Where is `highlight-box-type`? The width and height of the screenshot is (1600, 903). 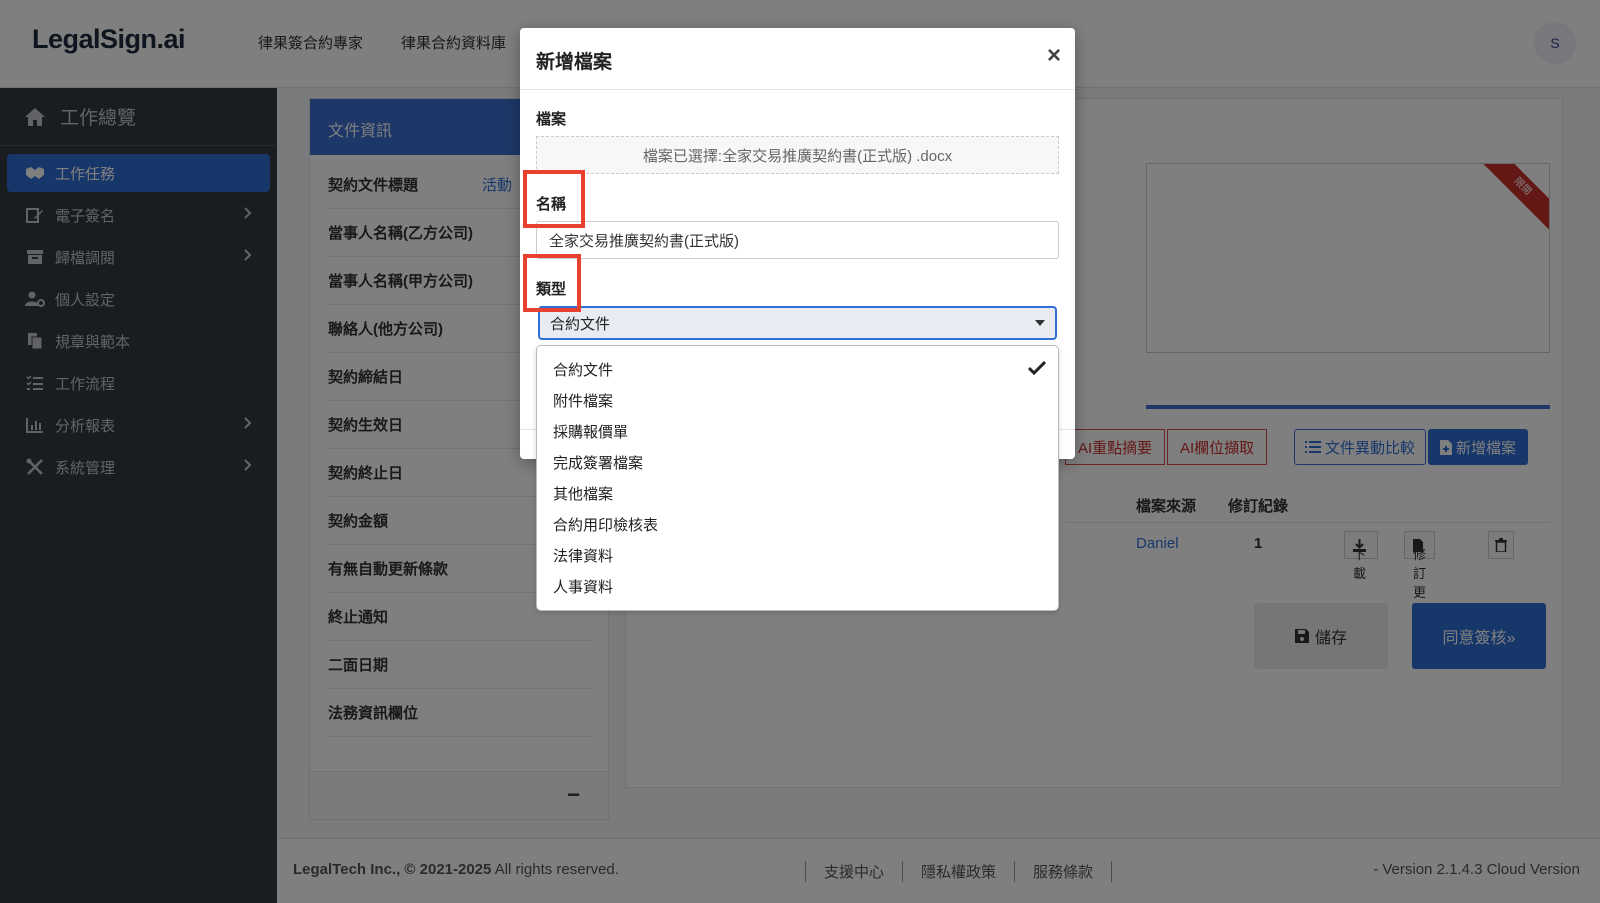
highlight-box-type is located at coordinates (552, 283).